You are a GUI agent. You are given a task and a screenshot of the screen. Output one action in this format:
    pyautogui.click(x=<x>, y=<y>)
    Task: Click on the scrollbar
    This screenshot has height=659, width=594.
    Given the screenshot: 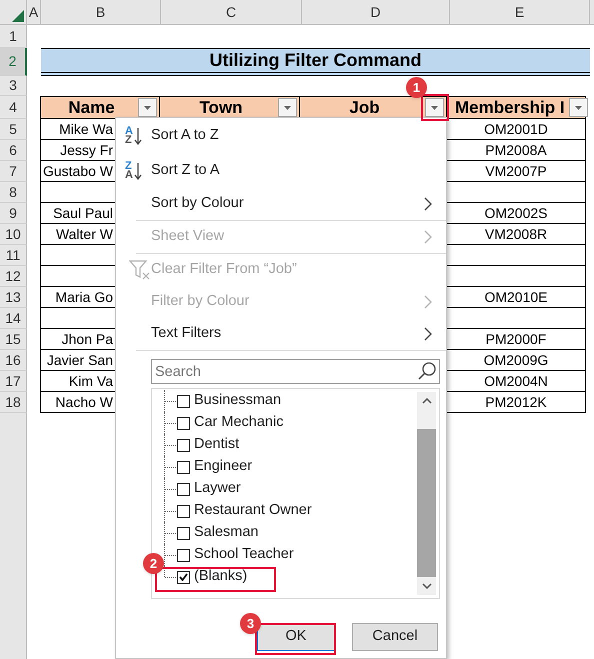 What is the action you would take?
    pyautogui.click(x=426, y=493)
    